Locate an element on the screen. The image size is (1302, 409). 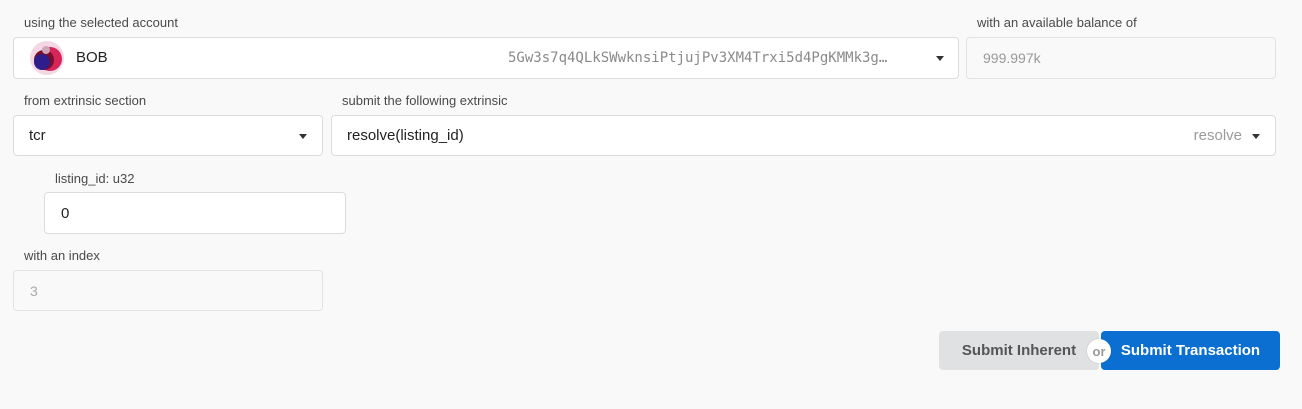
balance-label: with an available balance of is located at coordinates (1057, 22).